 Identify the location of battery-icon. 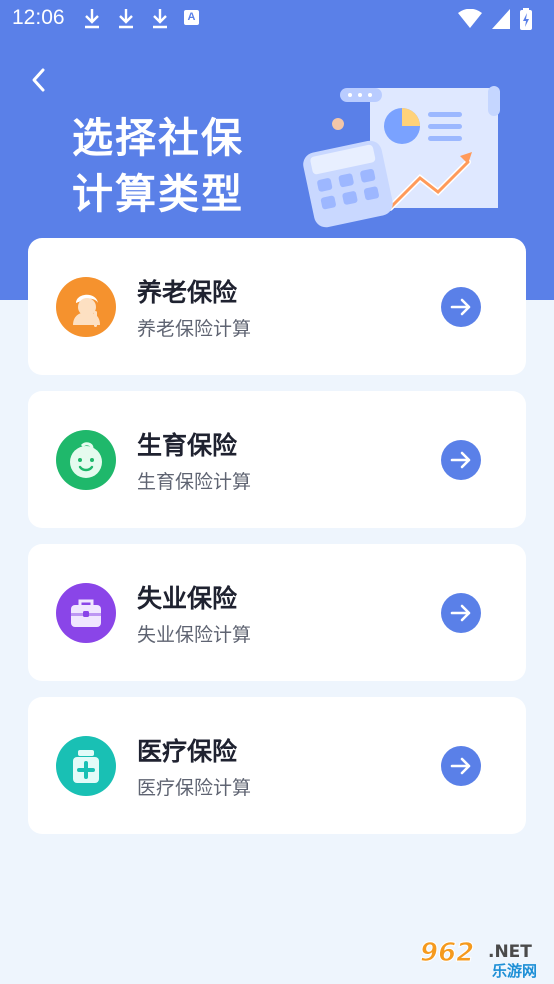
(526, 19).